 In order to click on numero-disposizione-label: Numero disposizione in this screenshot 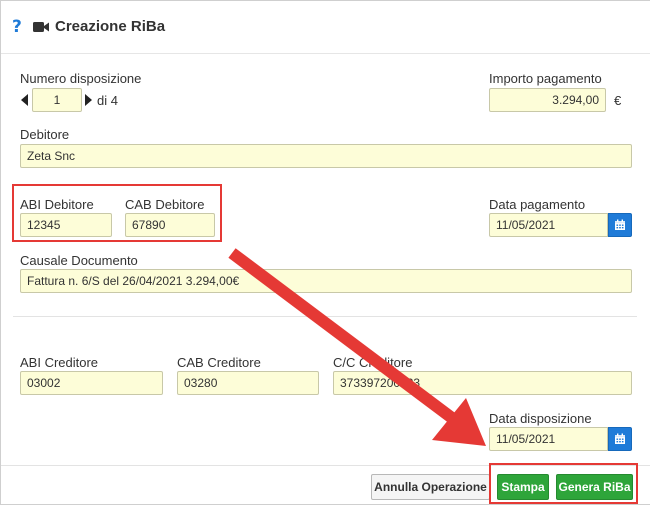, I will do `click(81, 78)`.